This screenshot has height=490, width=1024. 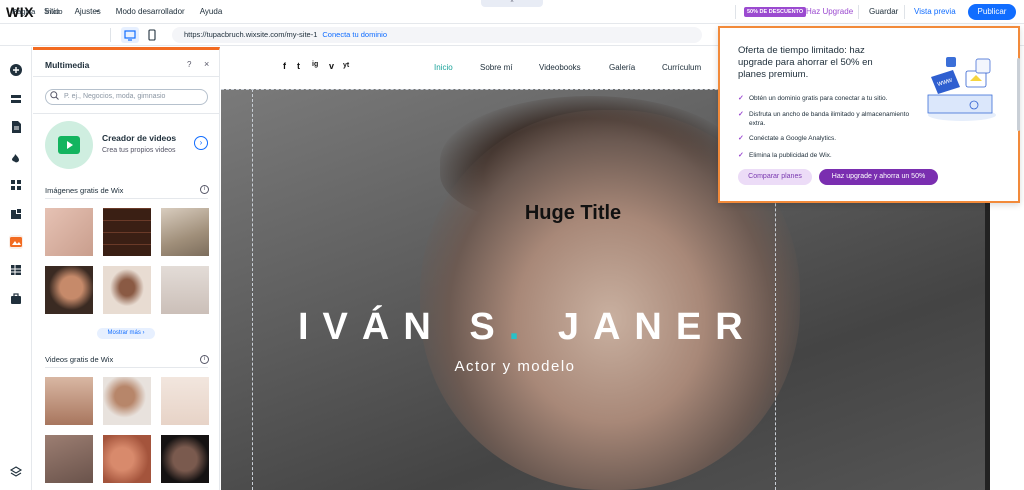 I want to click on media-icon, so click(x=16, y=242).